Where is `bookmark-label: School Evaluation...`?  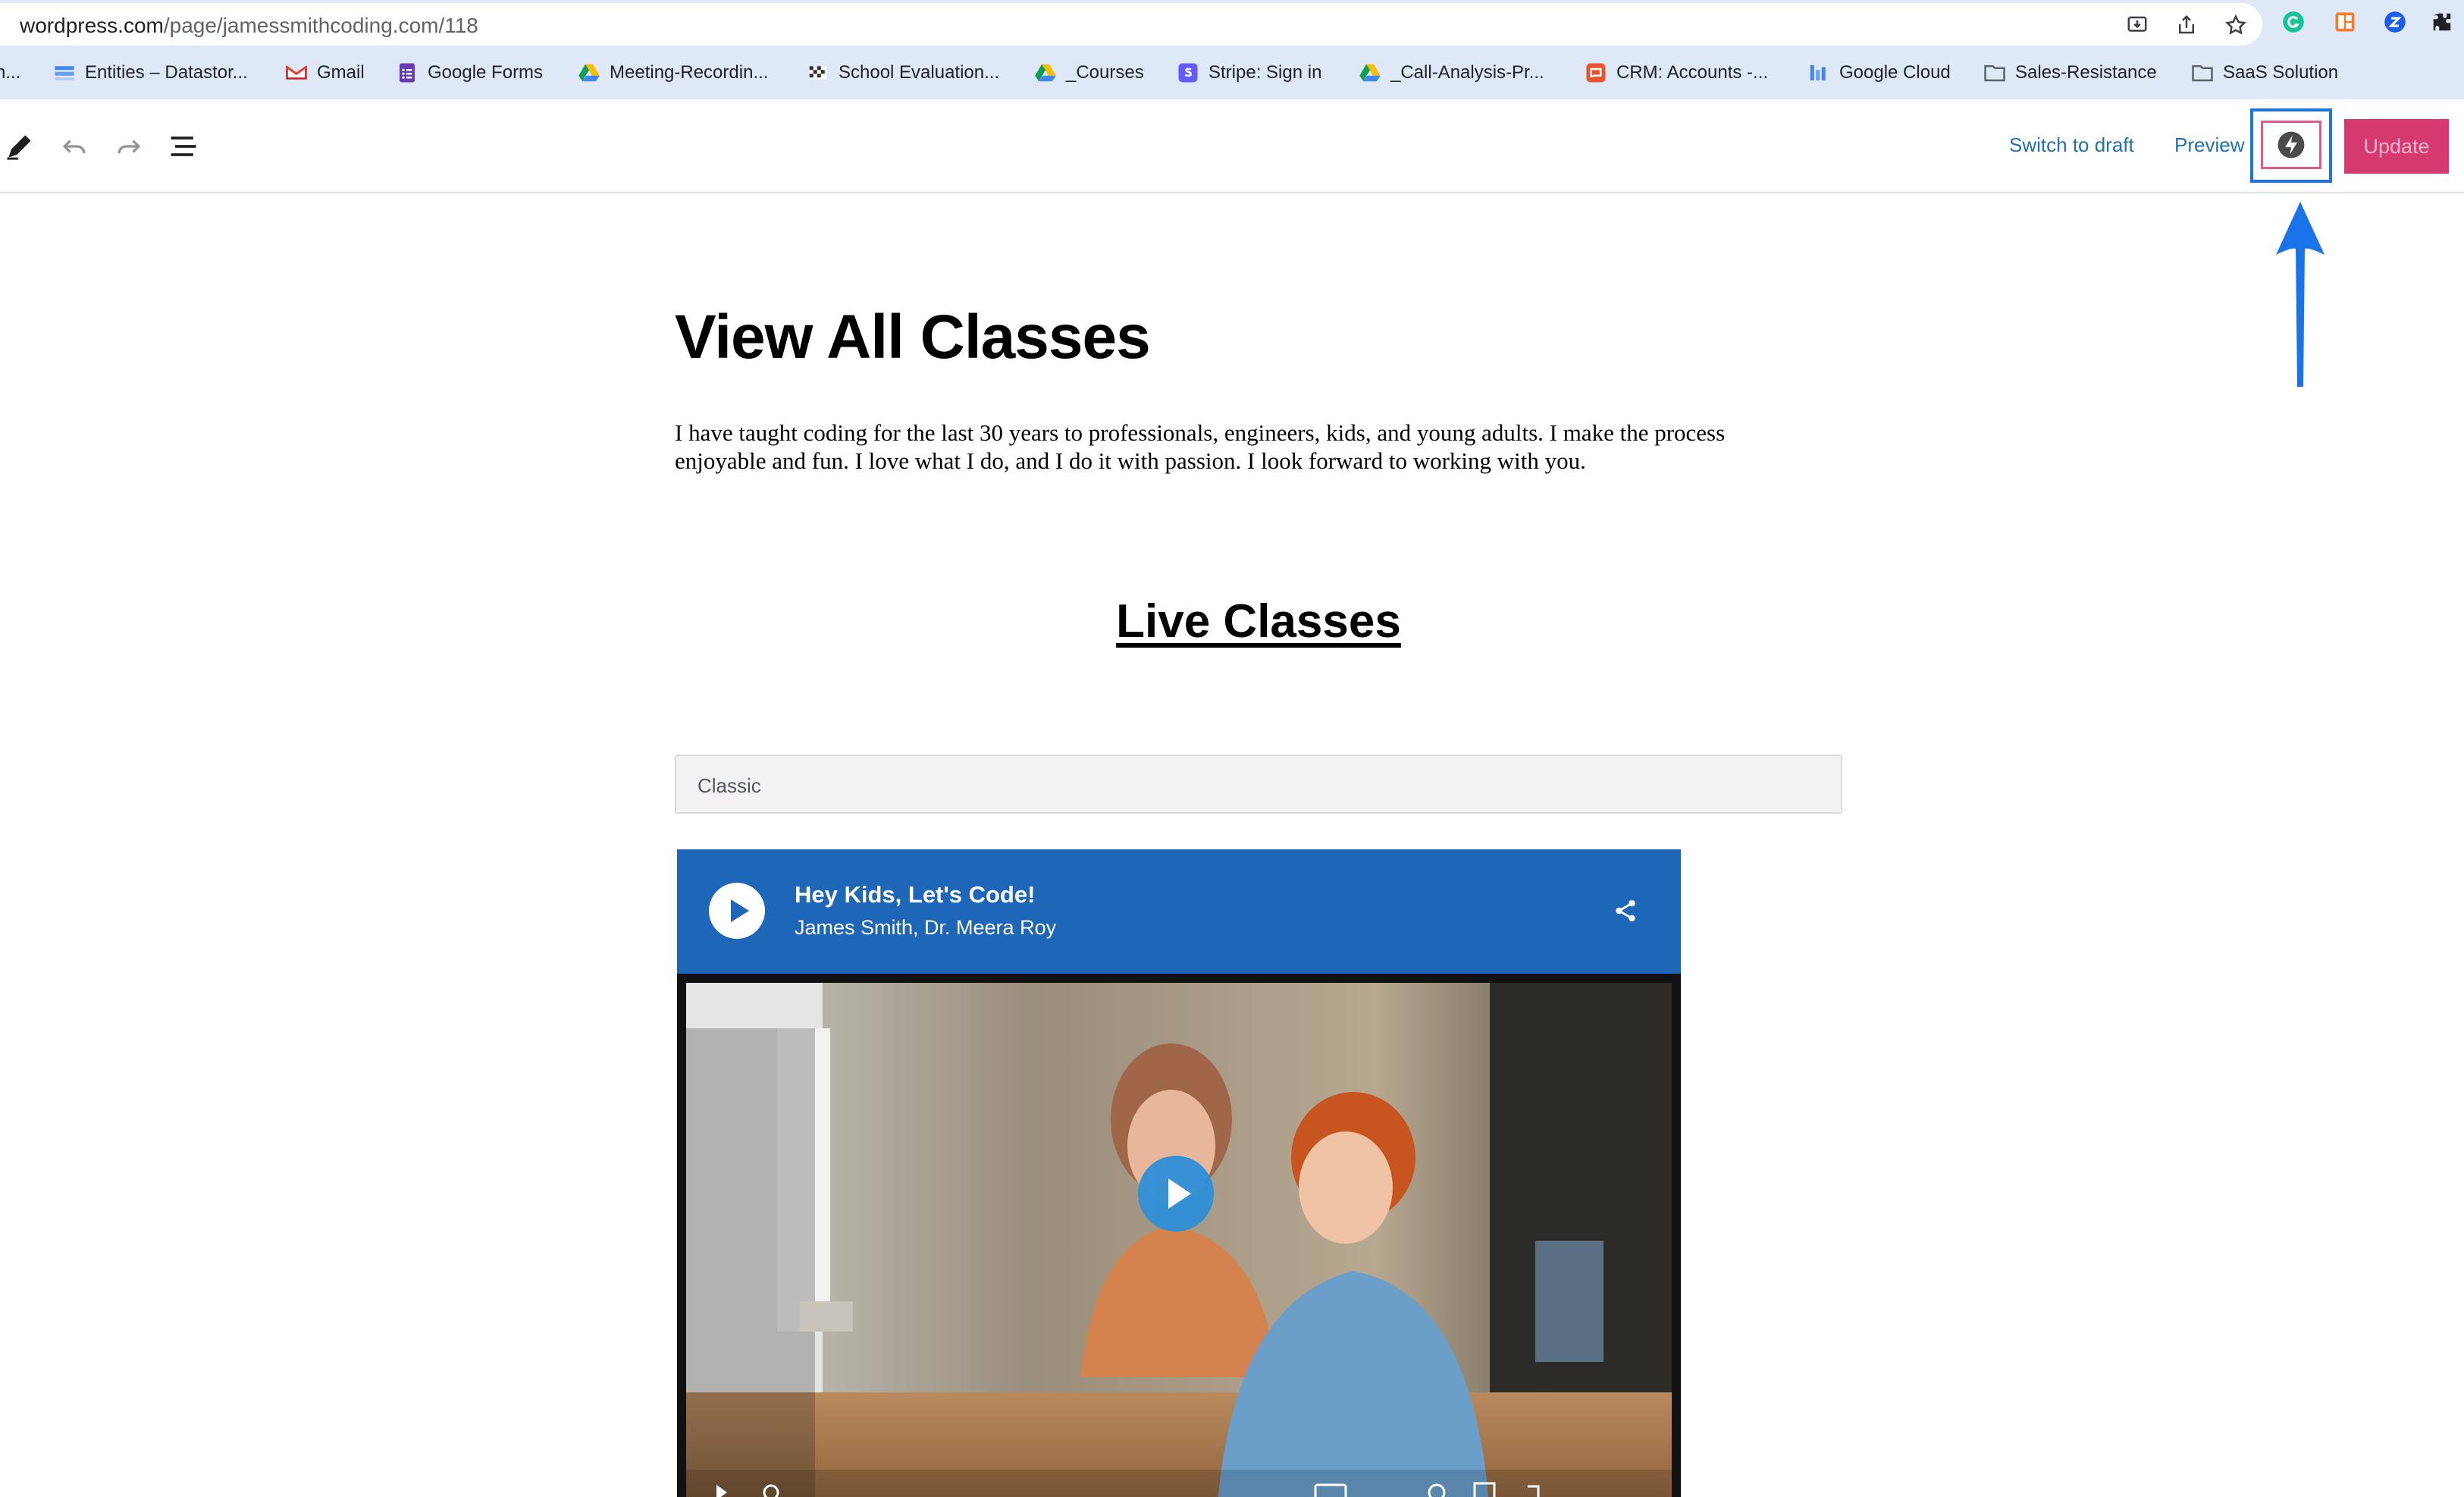 bookmark-label: School Evaluation... is located at coordinates (920, 72).